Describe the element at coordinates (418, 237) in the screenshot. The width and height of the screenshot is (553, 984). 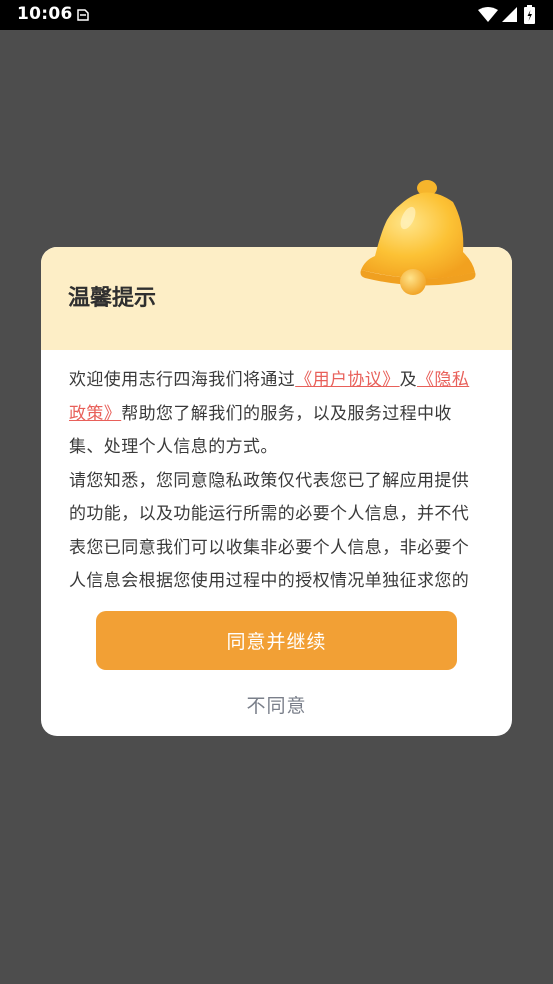
I see `bell-icon` at that location.